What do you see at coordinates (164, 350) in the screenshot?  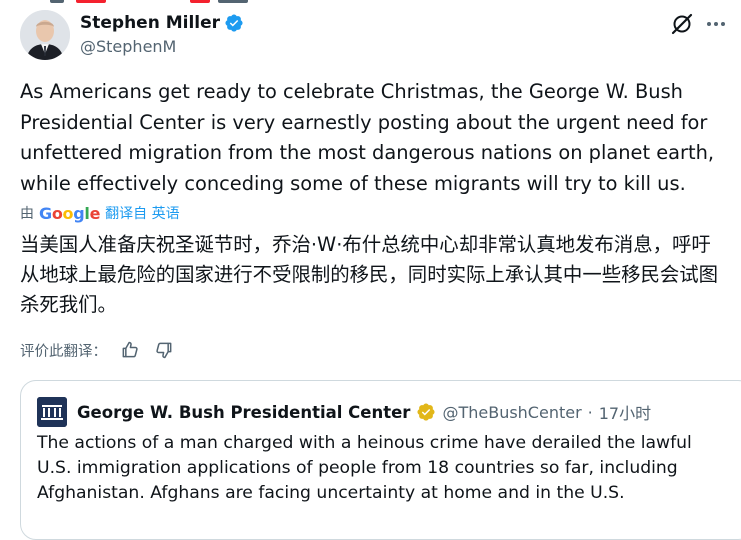 I see `thumbs-down-icon` at bounding box center [164, 350].